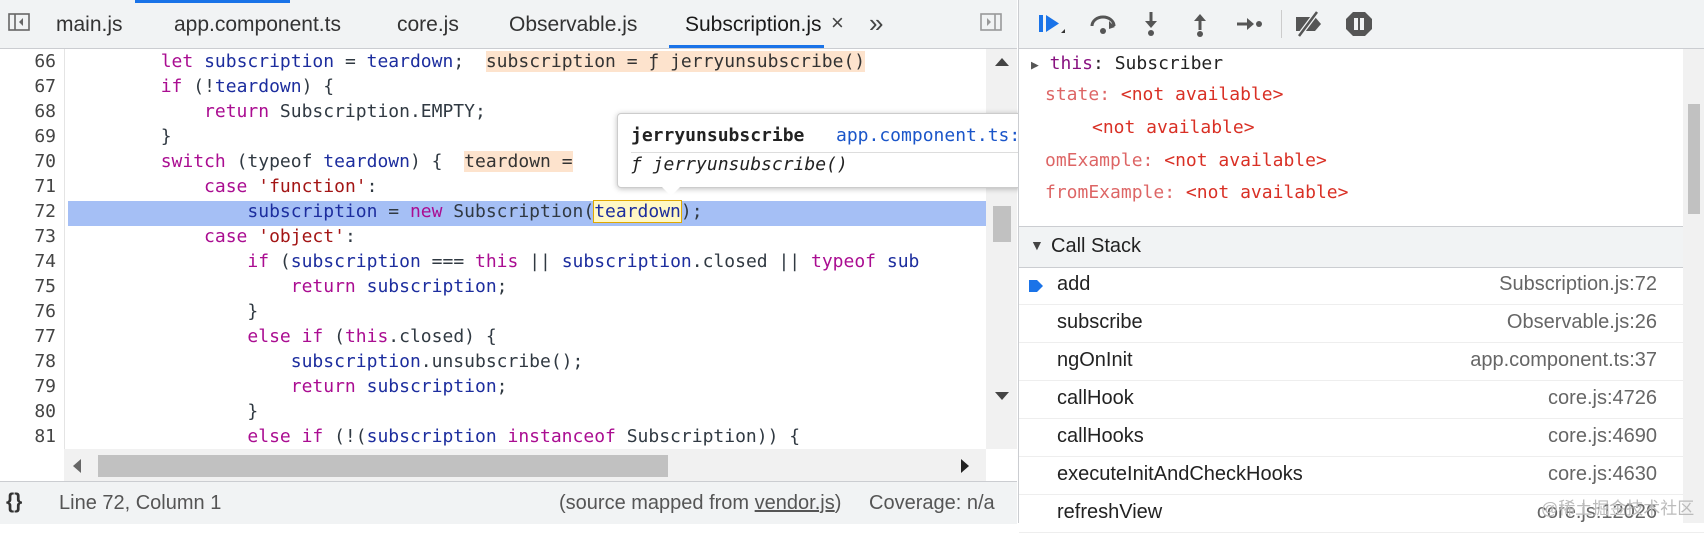 This screenshot has height=533, width=1704. What do you see at coordinates (166, 411) in the screenshot?
I see `code-line-80: }` at bounding box center [166, 411].